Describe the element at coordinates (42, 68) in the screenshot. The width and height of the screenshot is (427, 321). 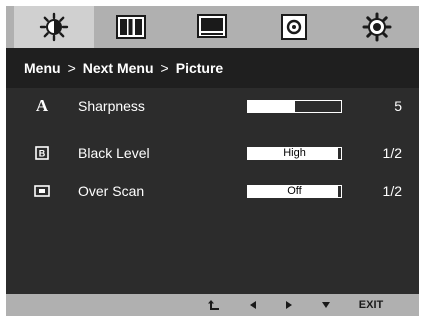
I see `breadcrumb-menu: Menu` at that location.